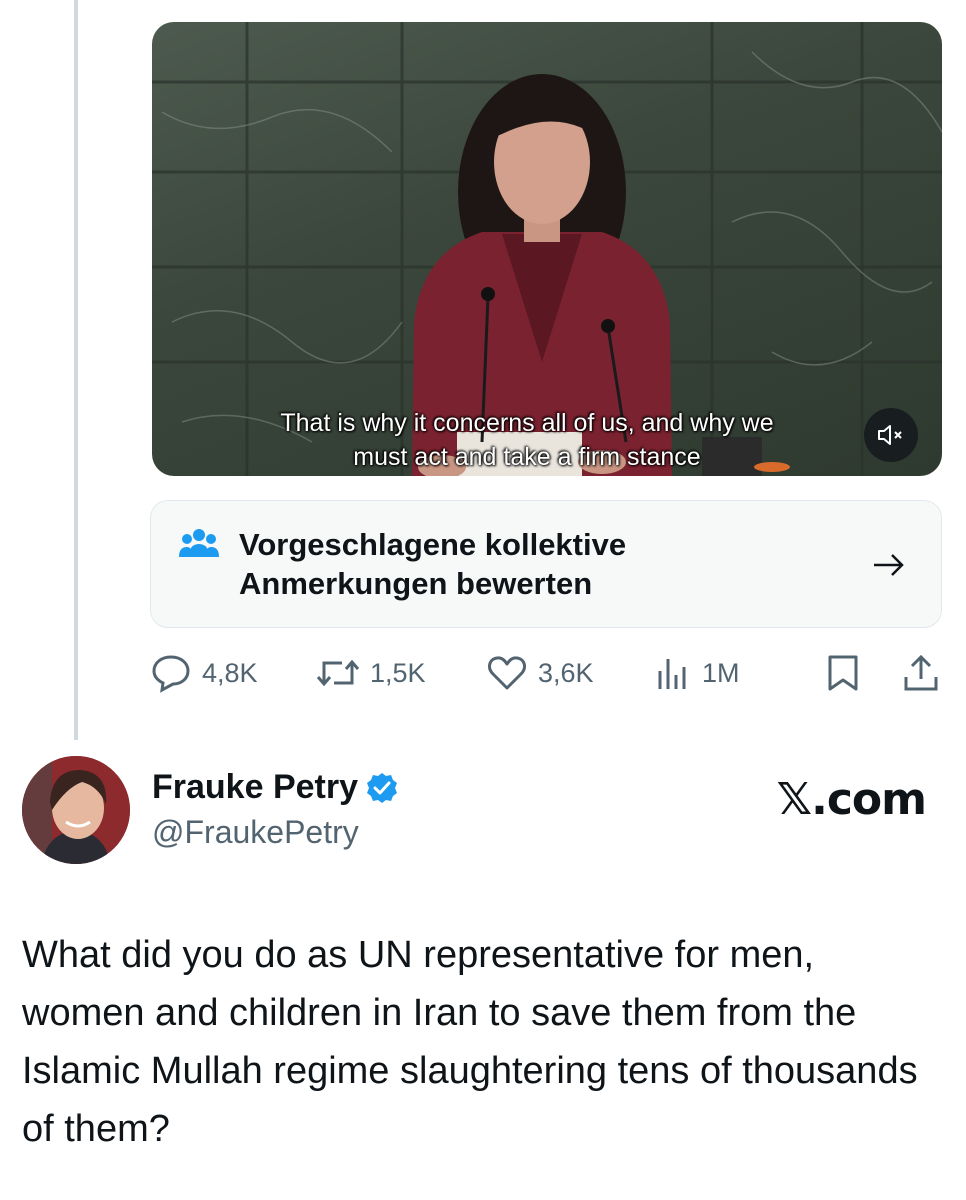  What do you see at coordinates (230, 672) in the screenshot?
I see `reply-count: 4,8K` at bounding box center [230, 672].